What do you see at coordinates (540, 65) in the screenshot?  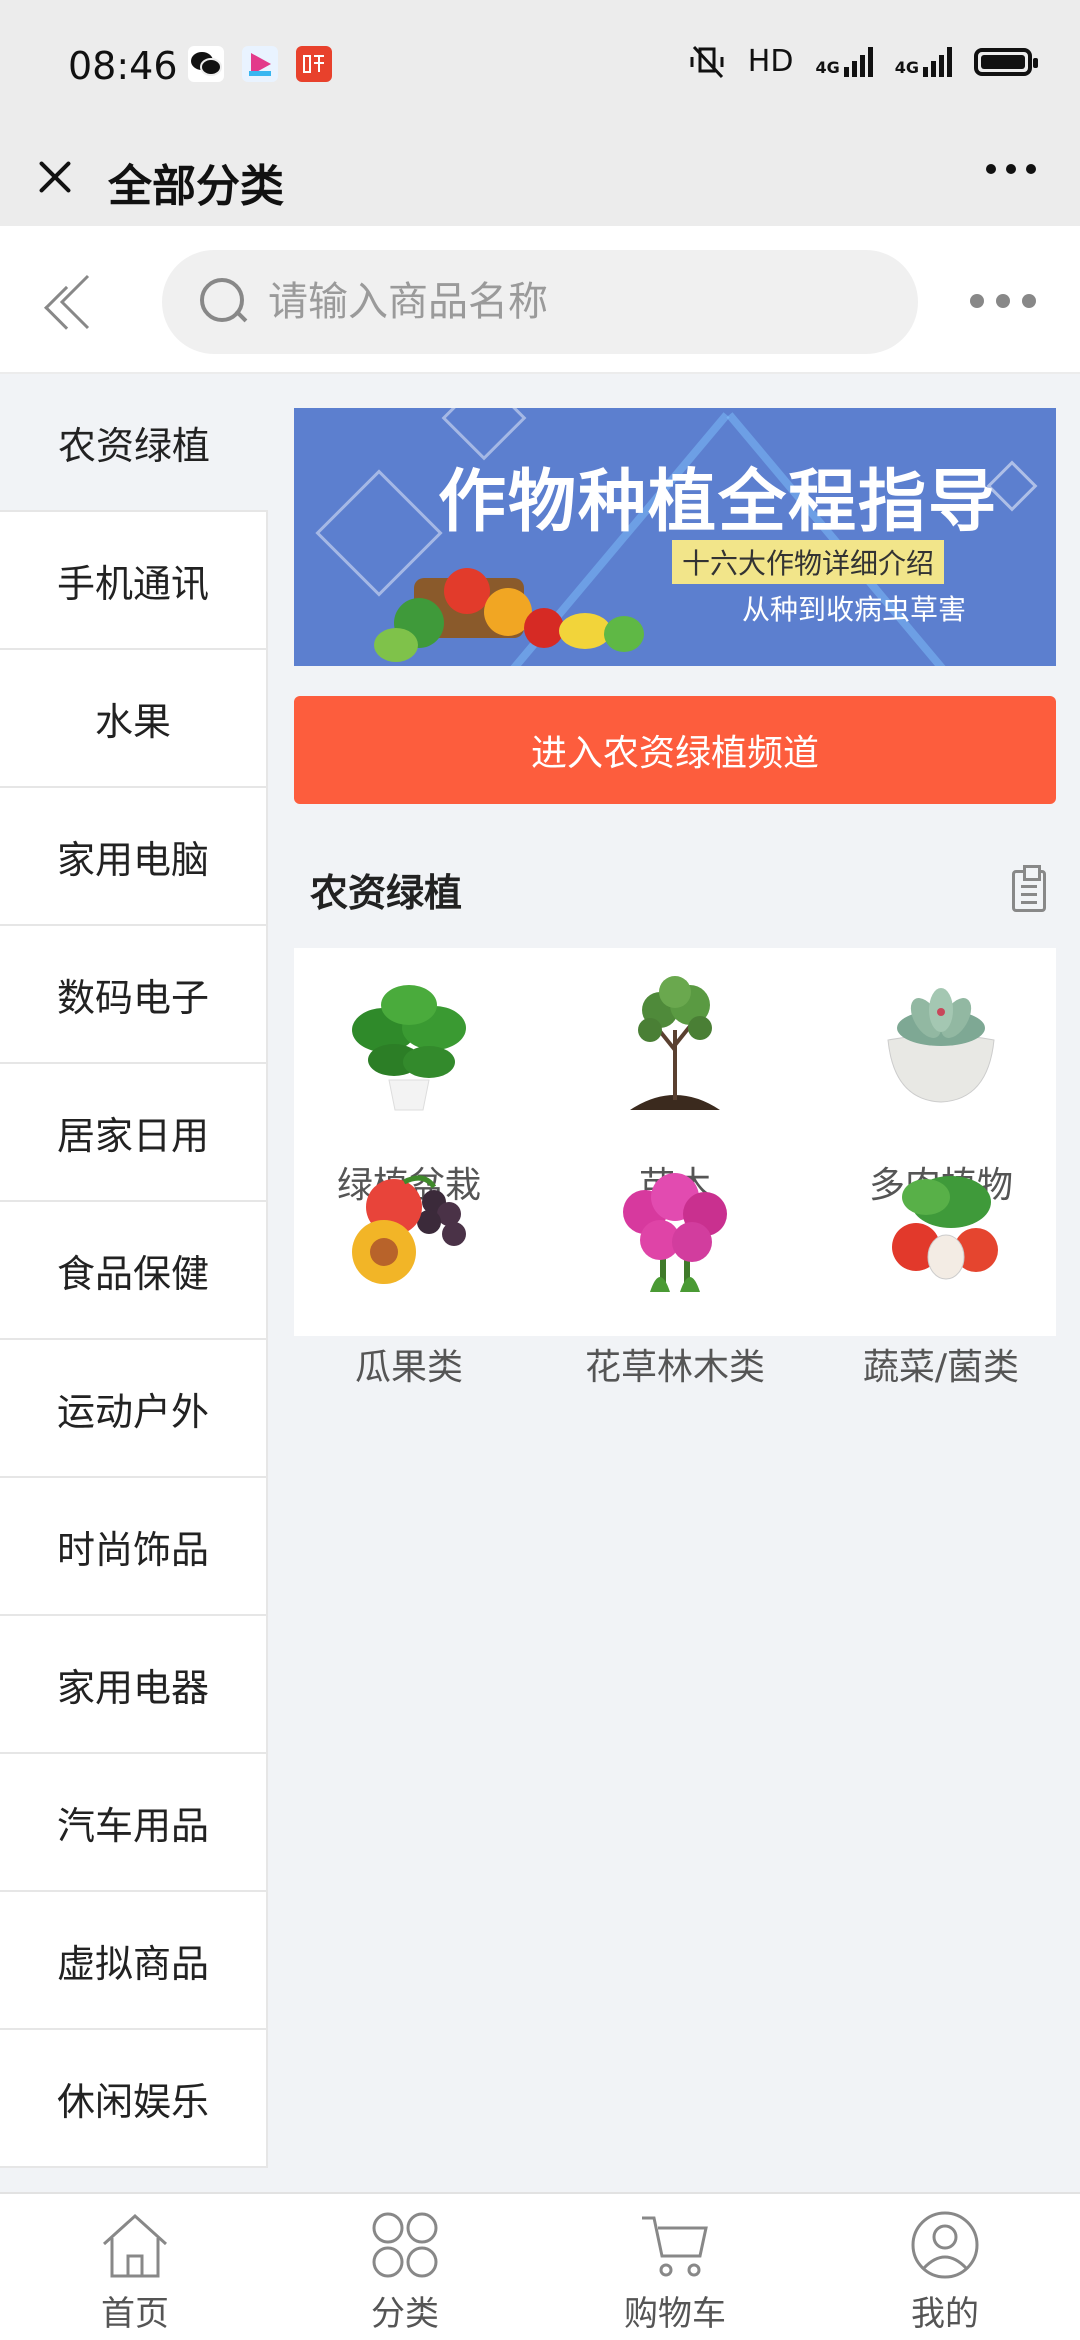 I see `status-bar: 08:46 HD 4G 4G` at bounding box center [540, 65].